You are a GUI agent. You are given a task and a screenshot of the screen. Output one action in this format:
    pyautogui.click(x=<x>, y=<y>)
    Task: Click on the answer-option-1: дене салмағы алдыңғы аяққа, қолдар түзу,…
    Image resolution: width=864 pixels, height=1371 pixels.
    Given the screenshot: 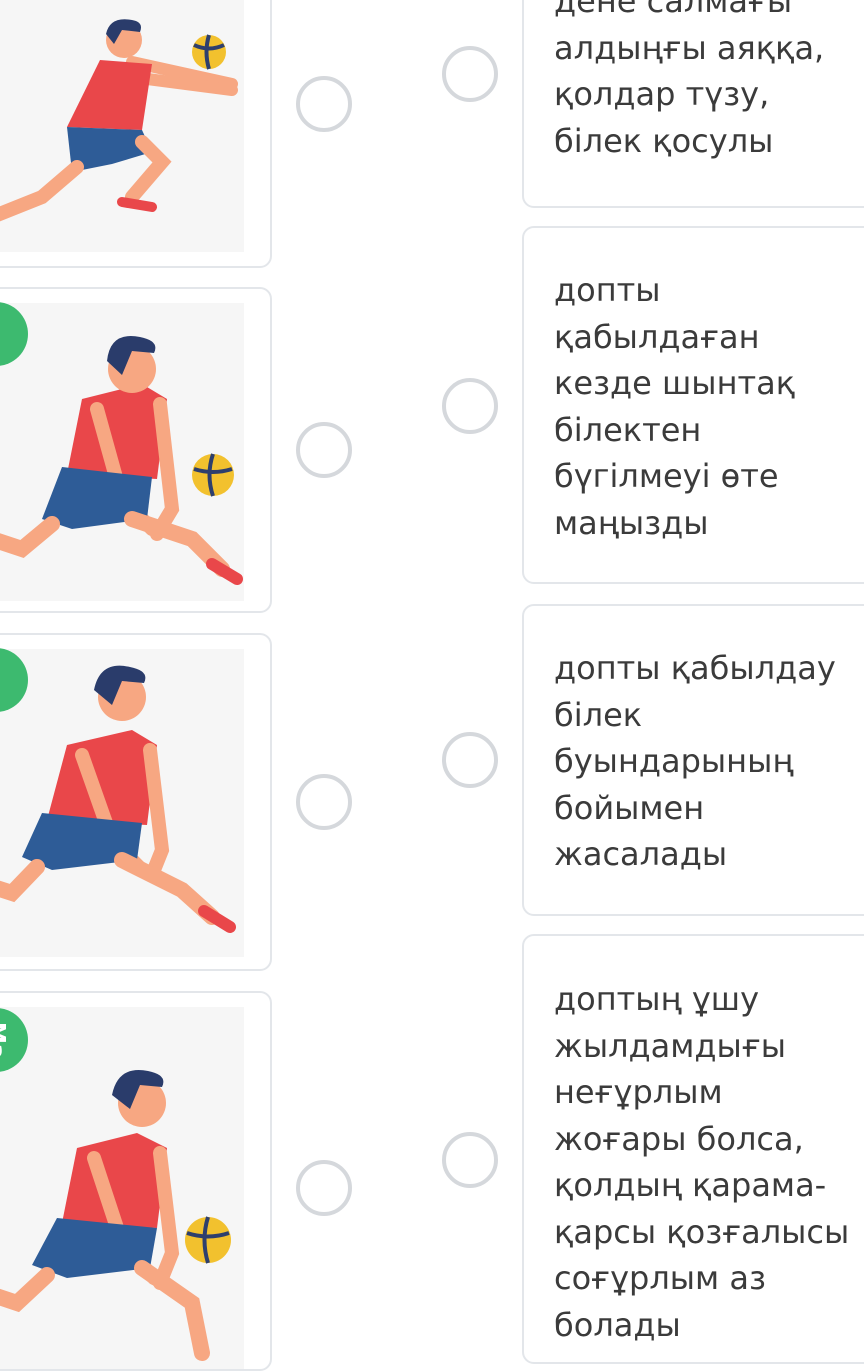 What is the action you would take?
    pyautogui.click(x=693, y=104)
    